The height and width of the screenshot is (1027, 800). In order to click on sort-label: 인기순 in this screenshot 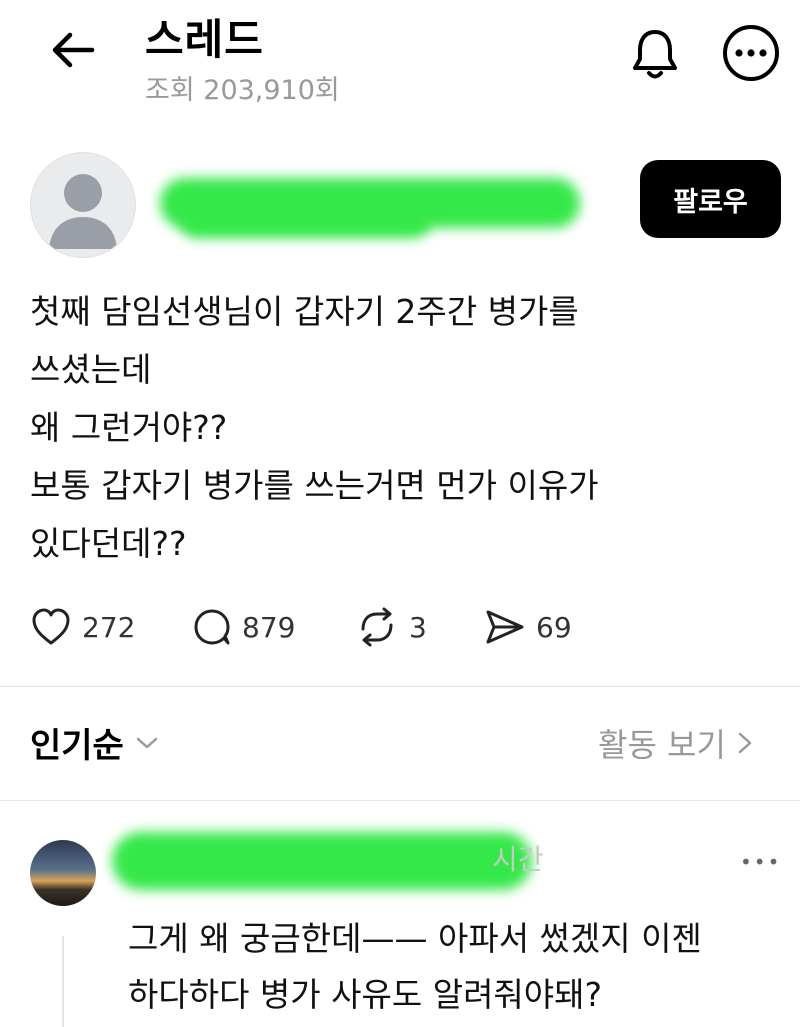, I will do `click(77, 746)`.